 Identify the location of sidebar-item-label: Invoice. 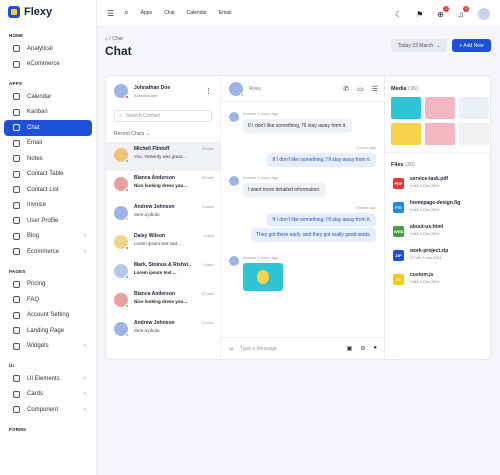
(37, 205).